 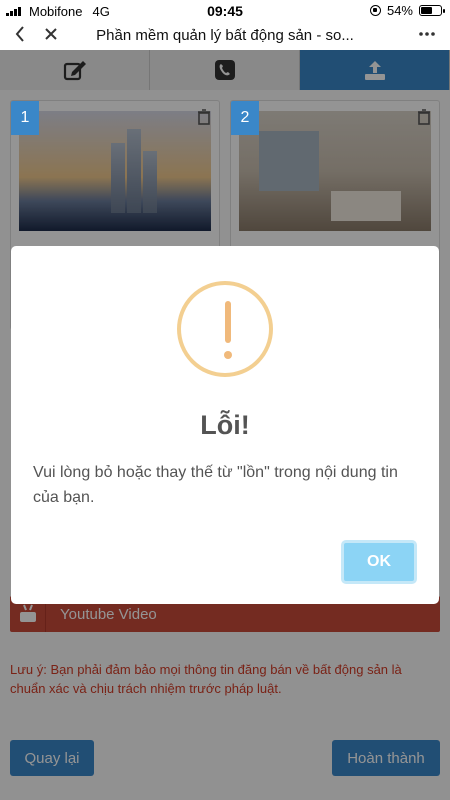 What do you see at coordinates (432, 10) in the screenshot?
I see `battery-icon` at bounding box center [432, 10].